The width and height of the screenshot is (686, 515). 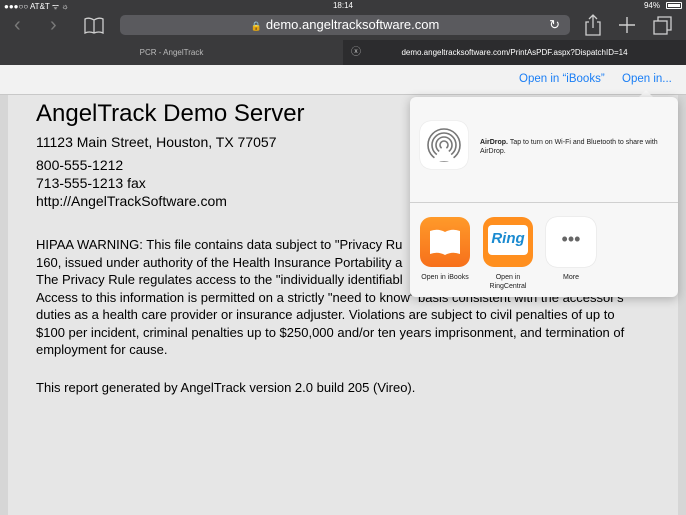 I want to click on more-apps-button: ••• More, so click(x=571, y=249).